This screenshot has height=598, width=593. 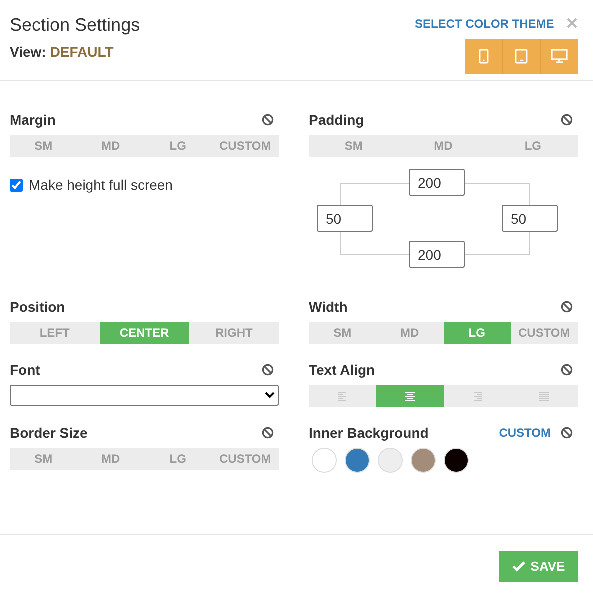 I want to click on field-label: Border Size, so click(x=49, y=433).